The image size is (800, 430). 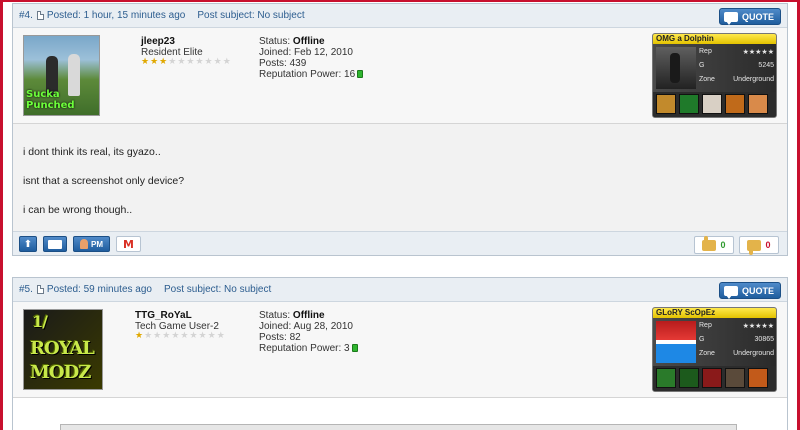 I want to click on avatar: Sucka Punched, so click(x=61, y=75).